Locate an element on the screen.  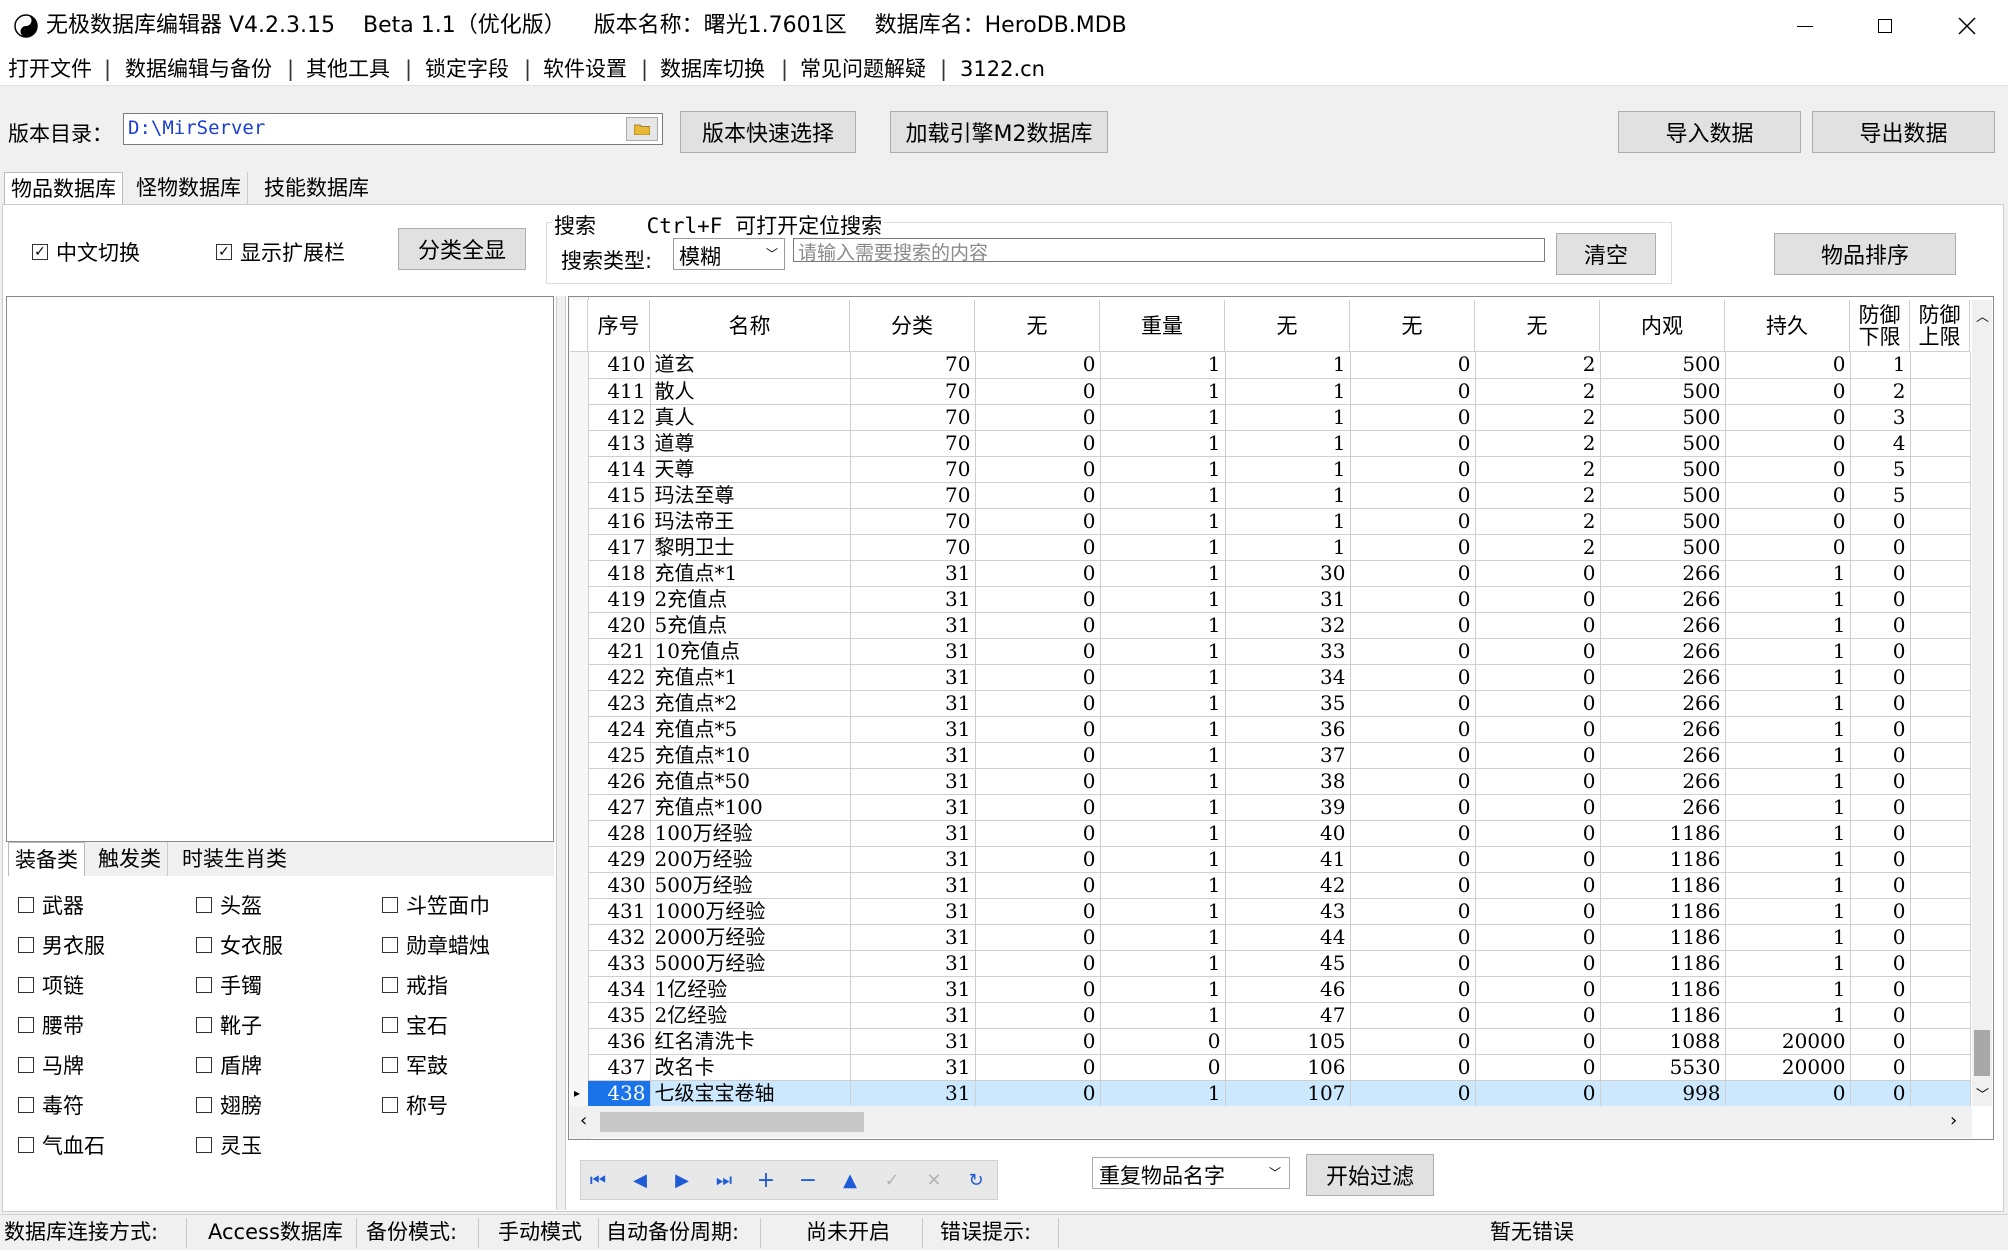
cell-index: 416 is located at coordinates (619, 521).